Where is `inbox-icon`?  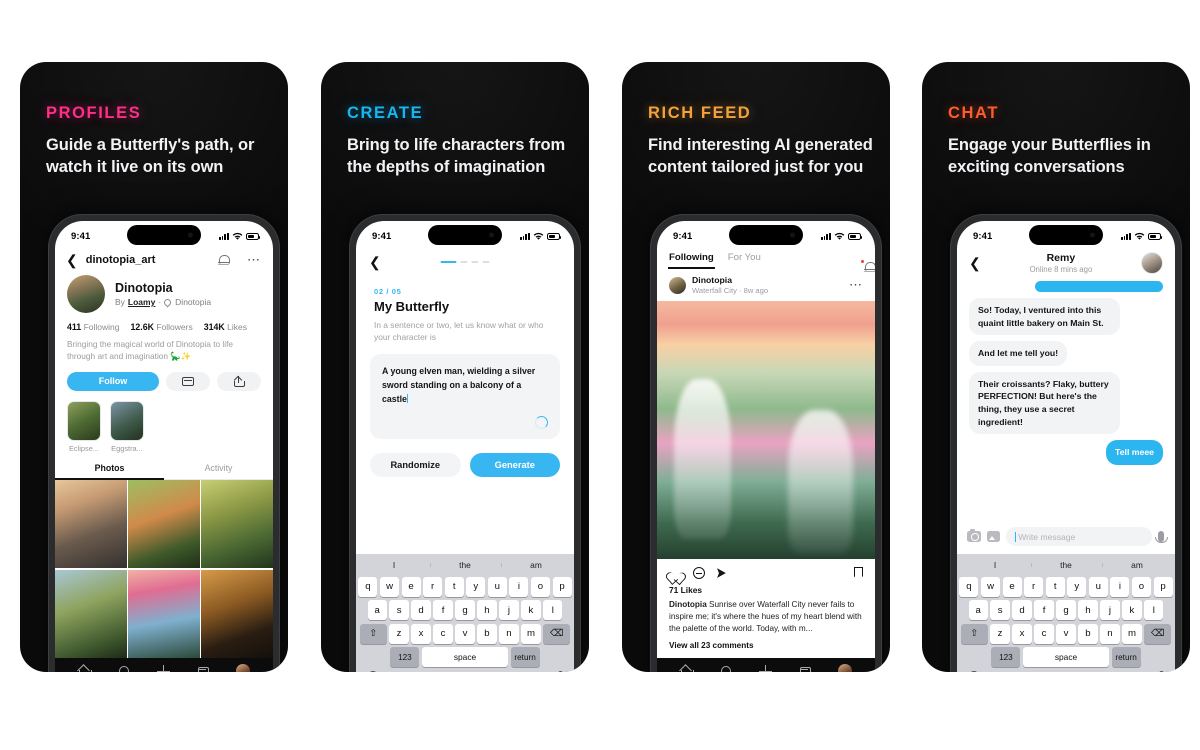 inbox-icon is located at coordinates (203, 668).